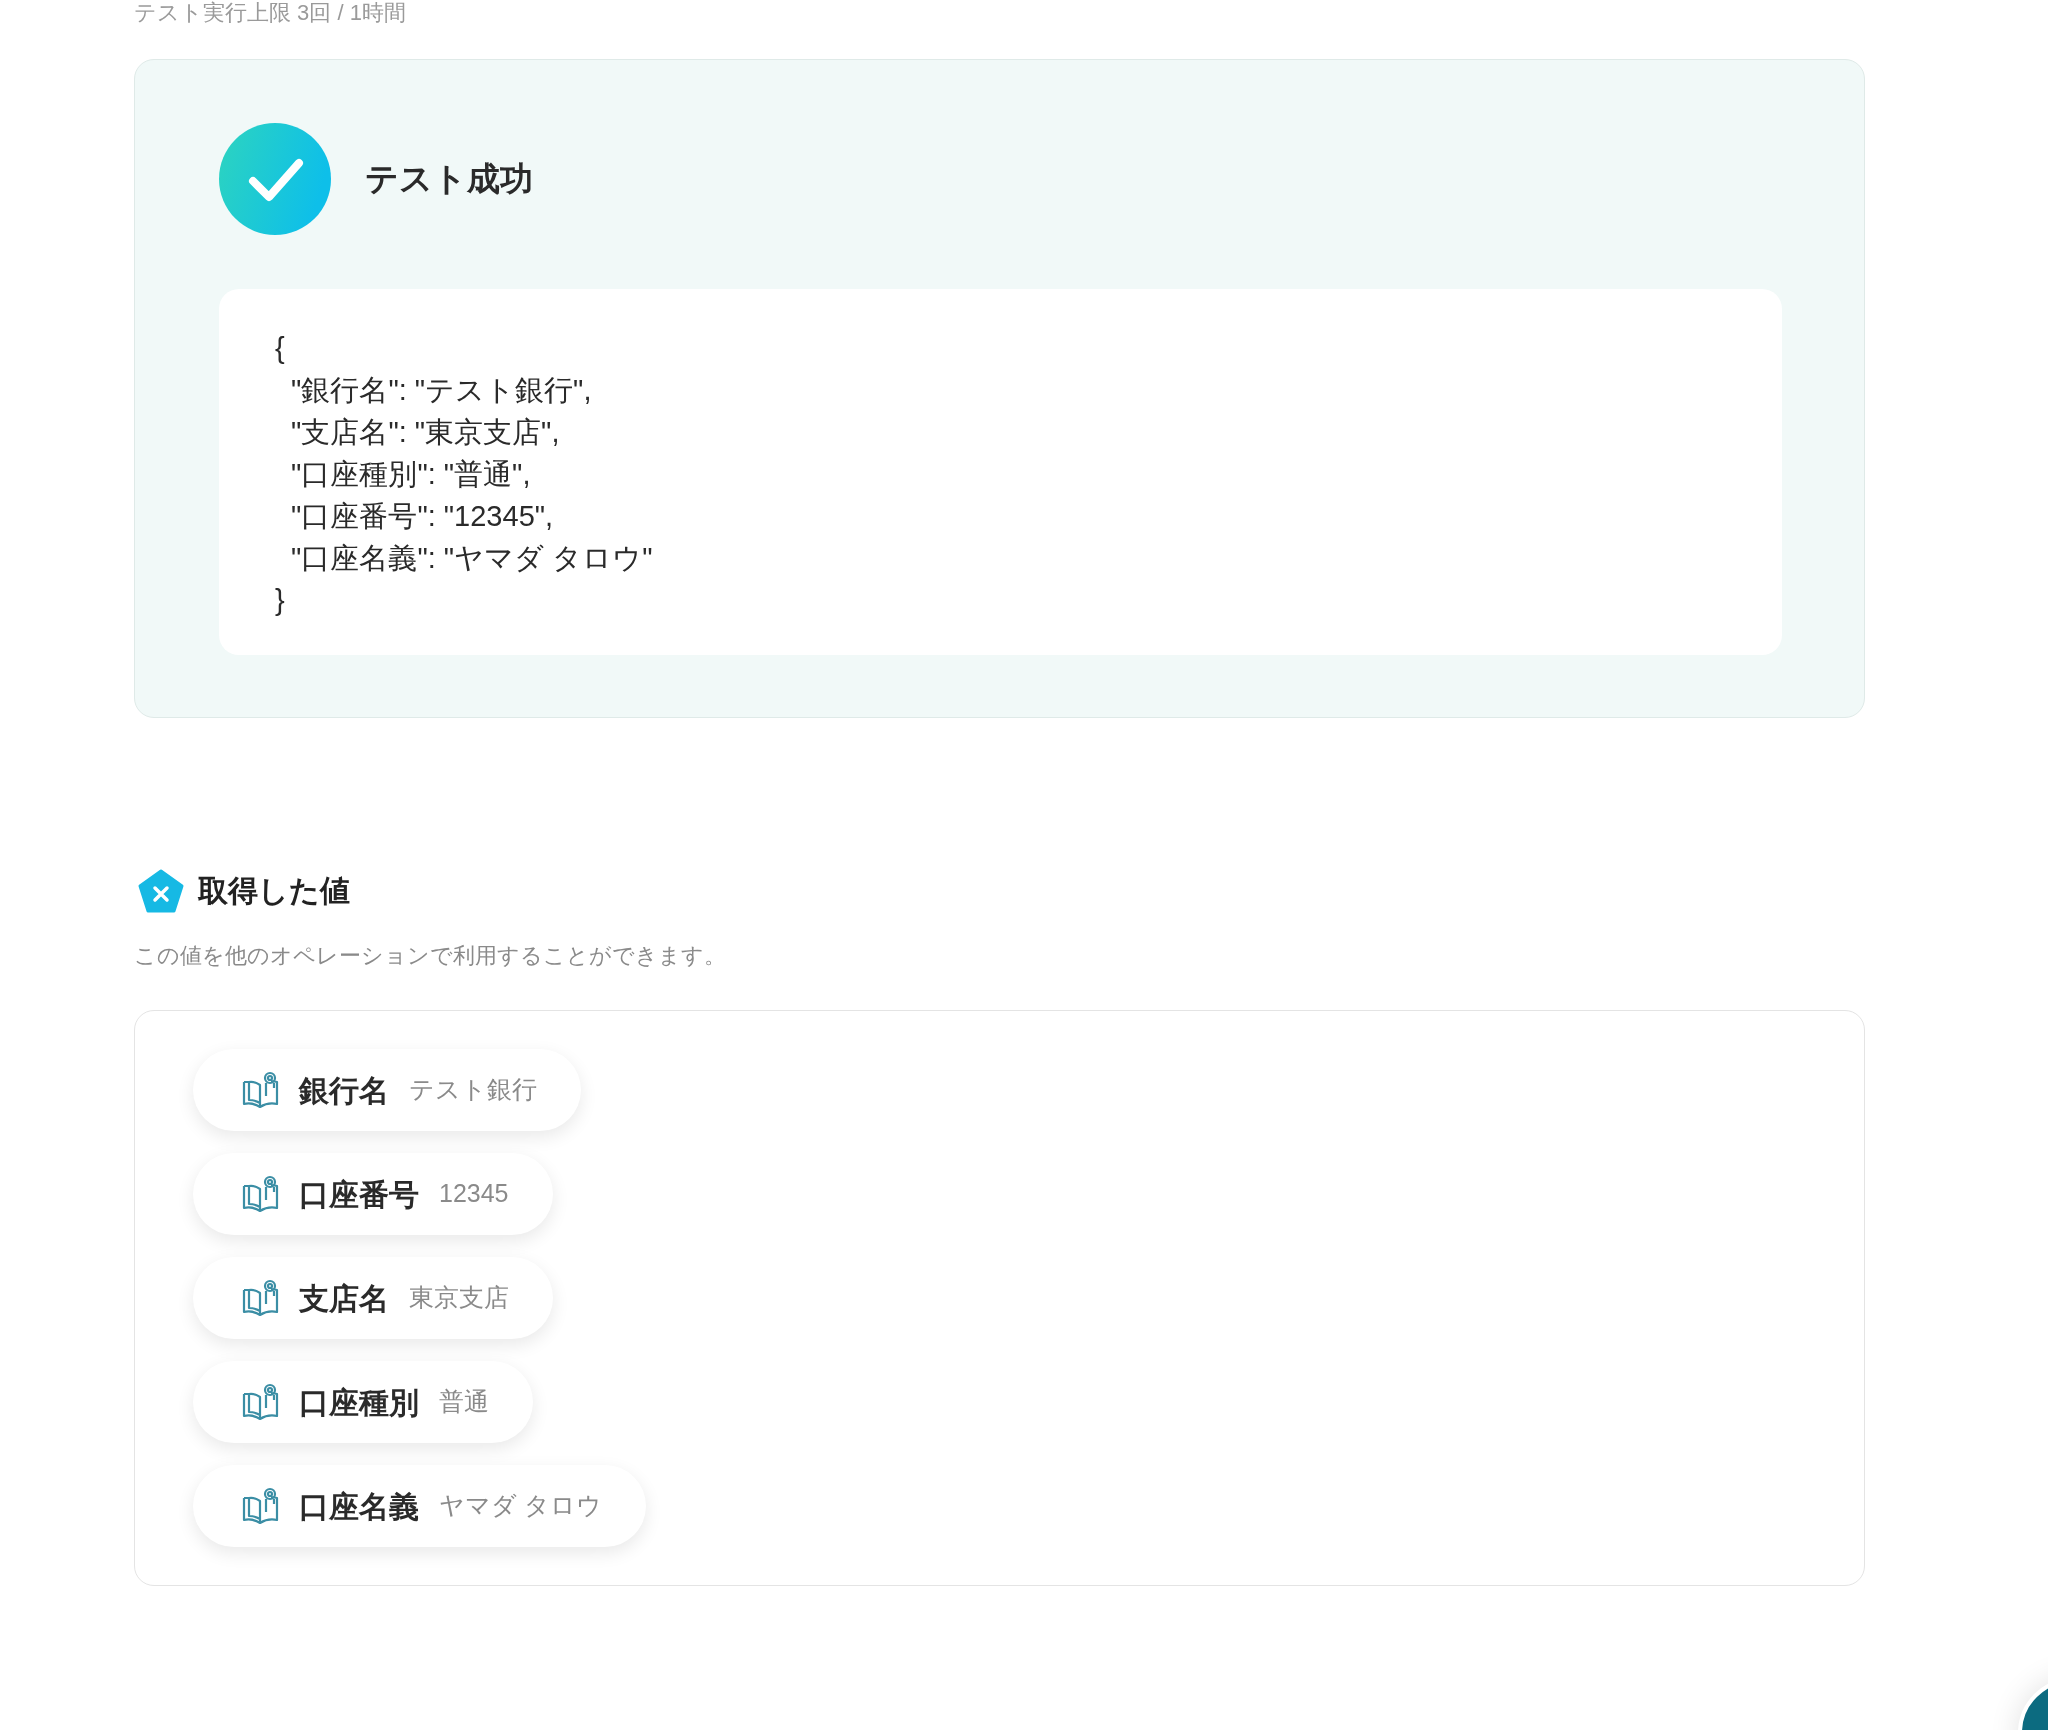  Describe the element at coordinates (449, 179) in the screenshot. I see `result-title: テスト成功` at that location.